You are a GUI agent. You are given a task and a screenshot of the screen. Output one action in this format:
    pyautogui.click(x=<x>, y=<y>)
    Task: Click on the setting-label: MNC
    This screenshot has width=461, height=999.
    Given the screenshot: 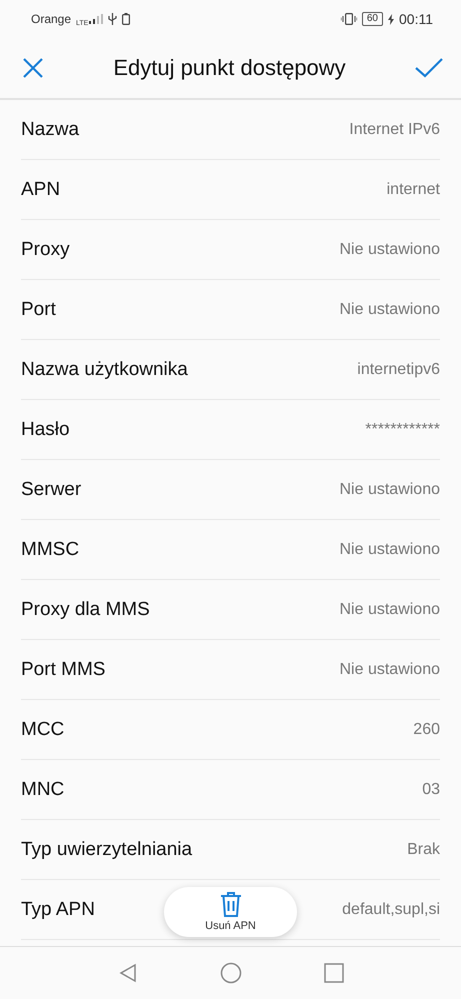 What is the action you would take?
    pyautogui.click(x=42, y=789)
    